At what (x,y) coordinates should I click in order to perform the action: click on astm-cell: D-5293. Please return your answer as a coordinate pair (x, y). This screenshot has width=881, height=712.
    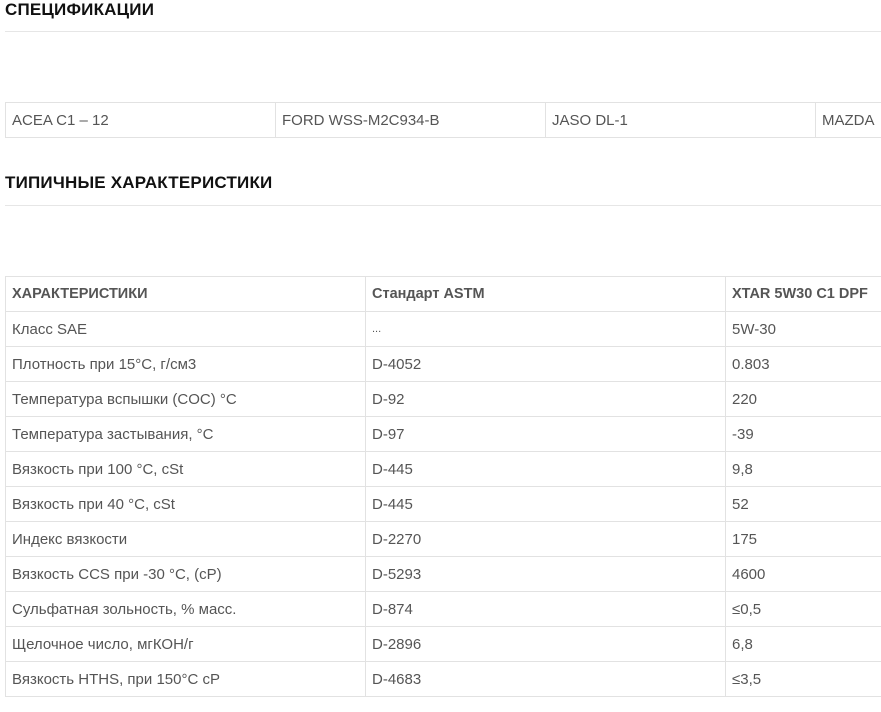
    Looking at the image, I should click on (545, 574).